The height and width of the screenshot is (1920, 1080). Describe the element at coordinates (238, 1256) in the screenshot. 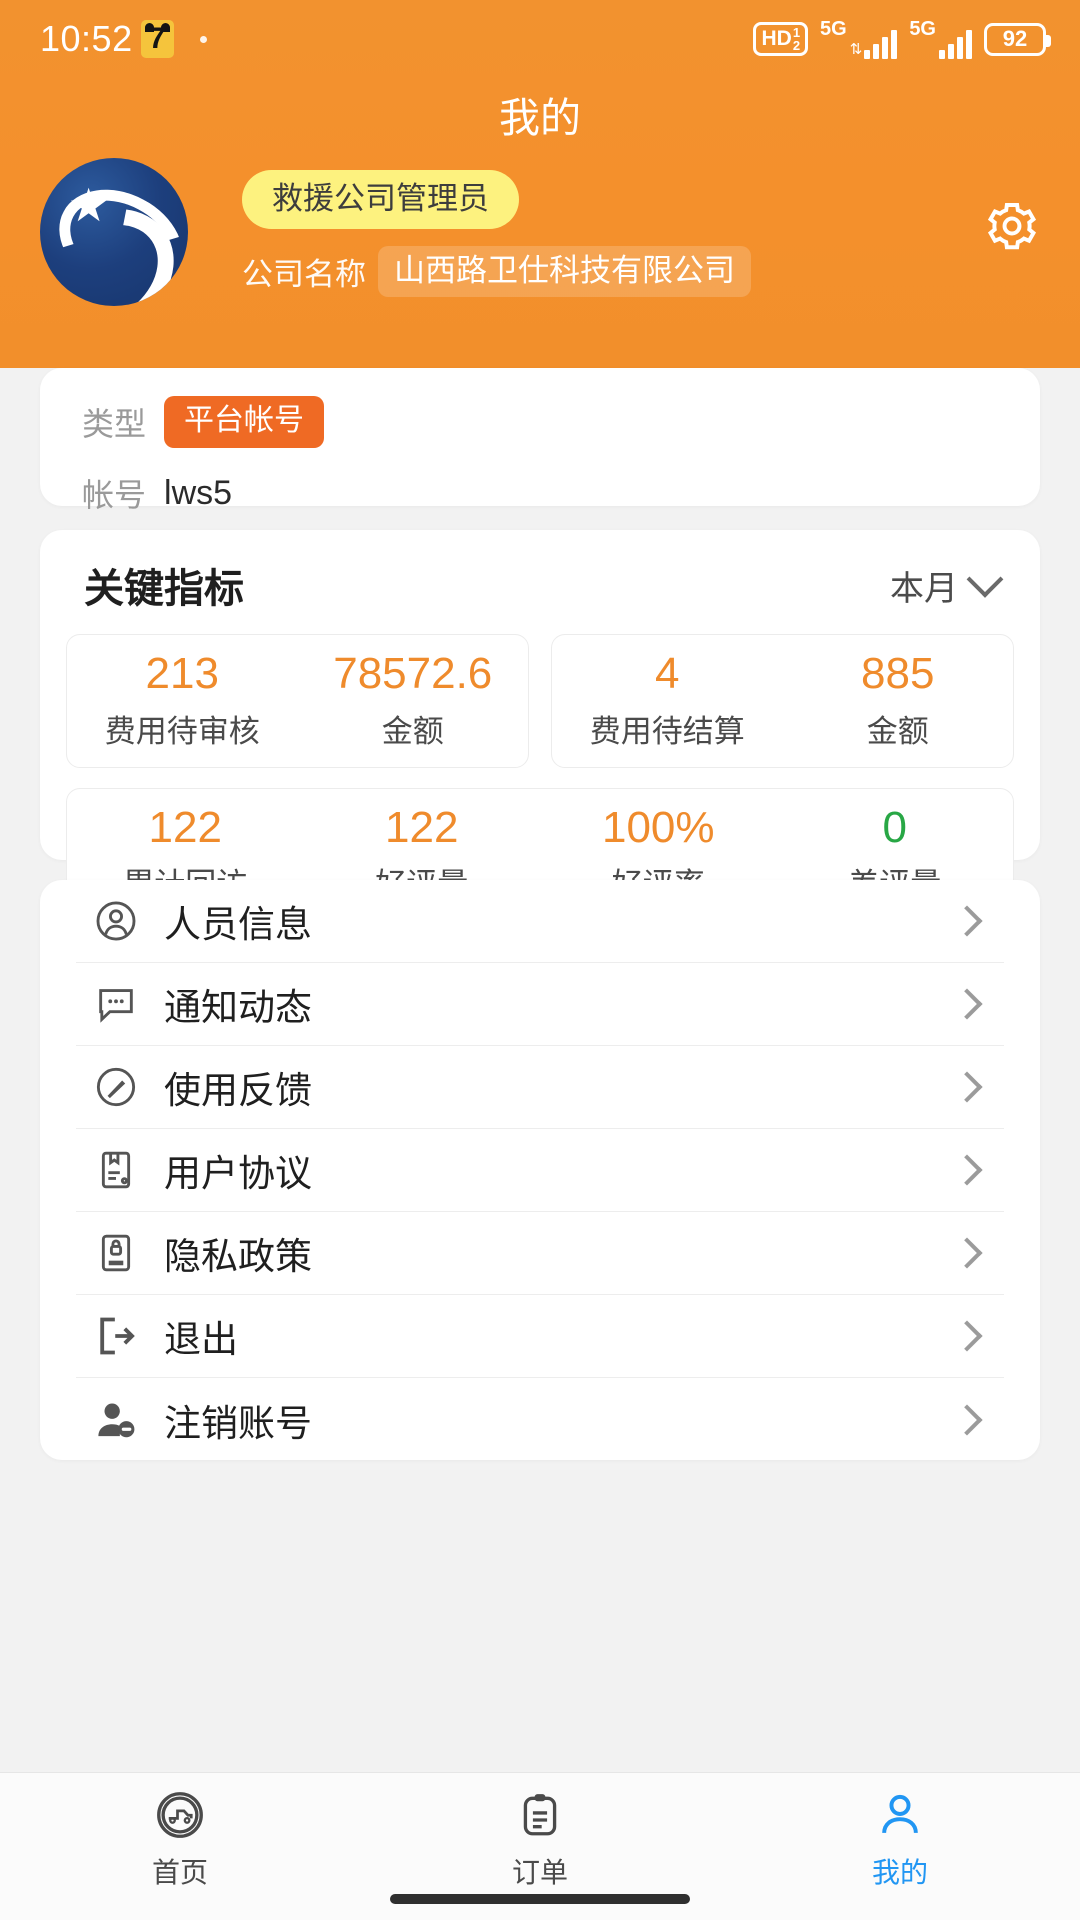

I see `menu-item-label: 隐私政策` at that location.